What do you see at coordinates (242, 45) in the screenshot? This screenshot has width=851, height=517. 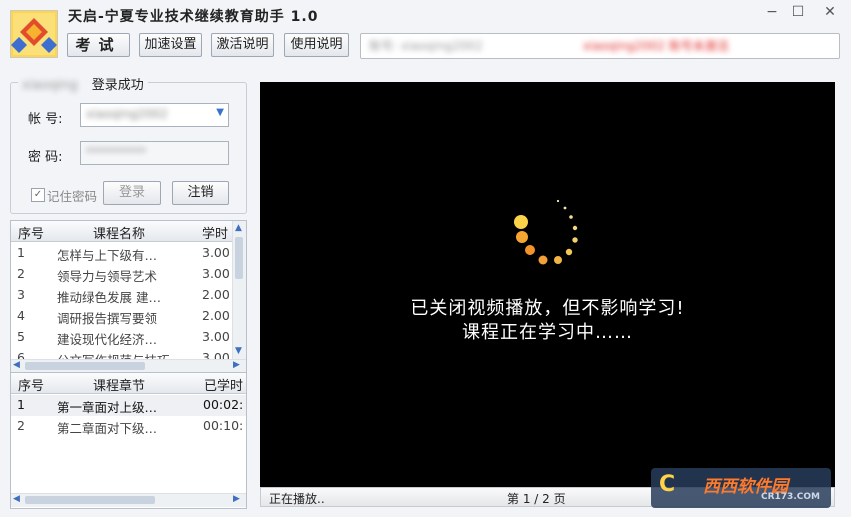 I see `activation-help-button: 激活说明` at bounding box center [242, 45].